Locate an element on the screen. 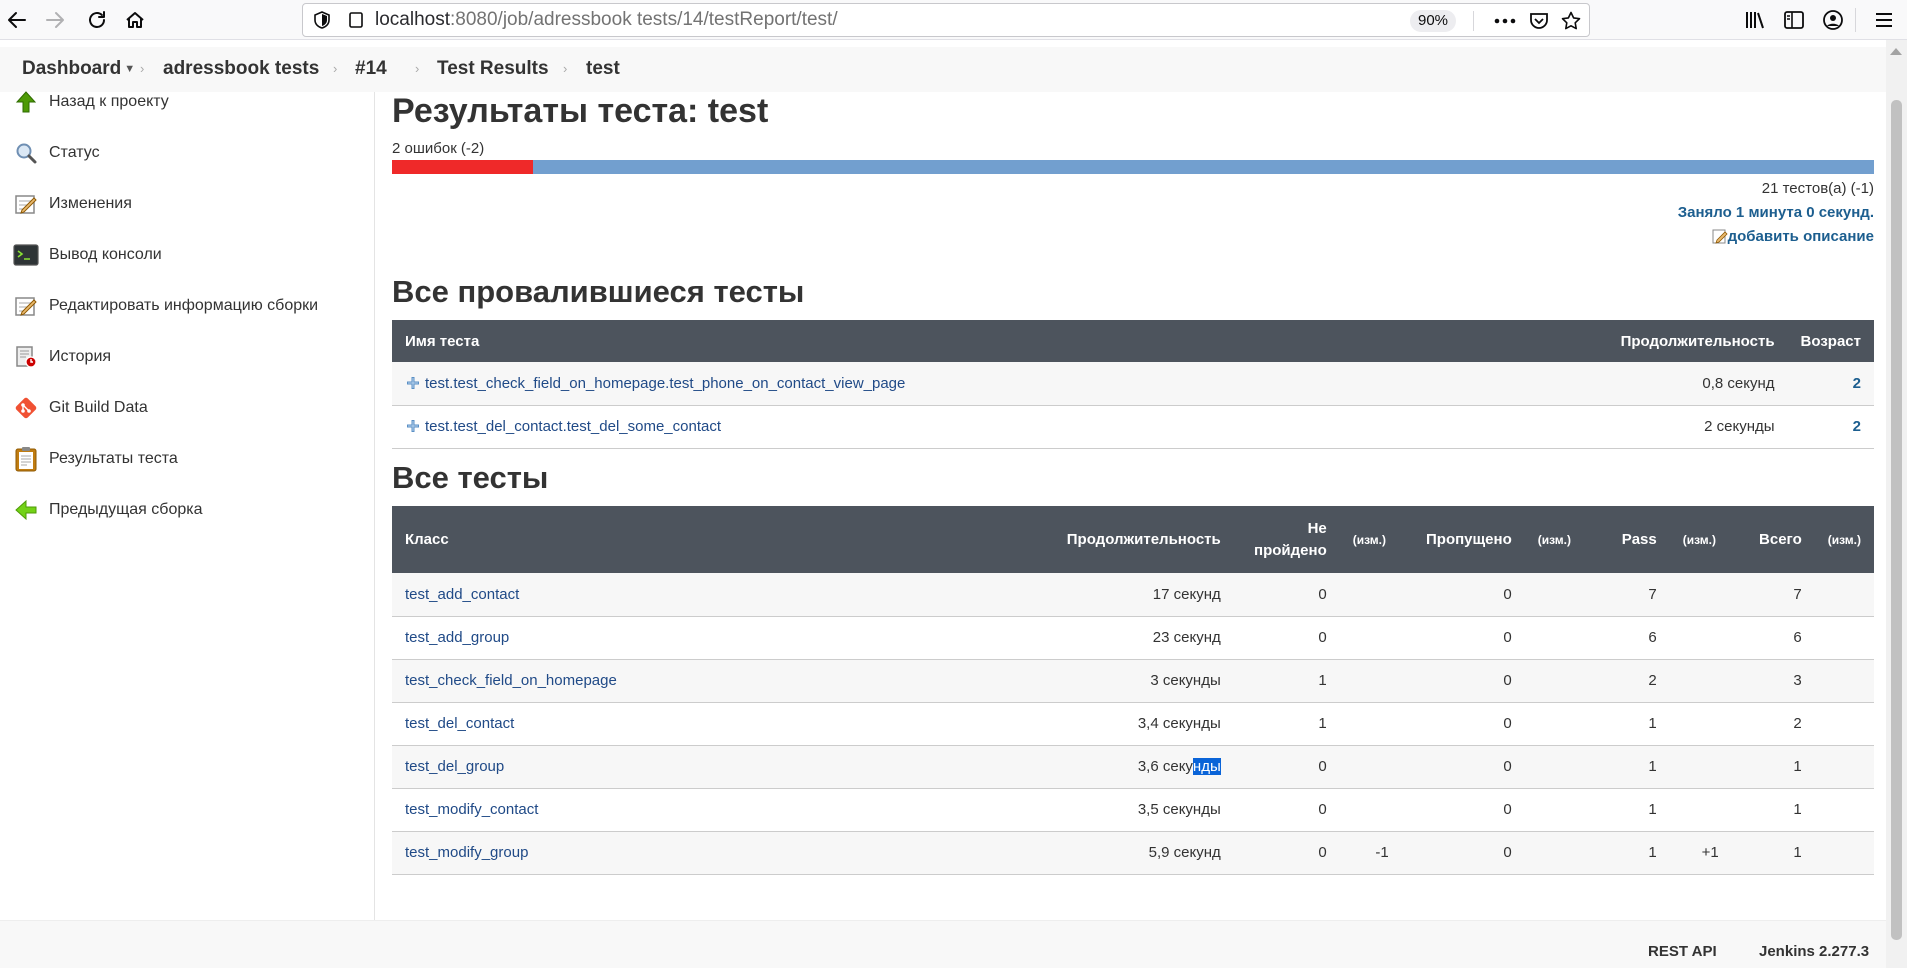 The width and height of the screenshot is (1907, 968). pass-diff-cell: +1 is located at coordinates (1700, 853).